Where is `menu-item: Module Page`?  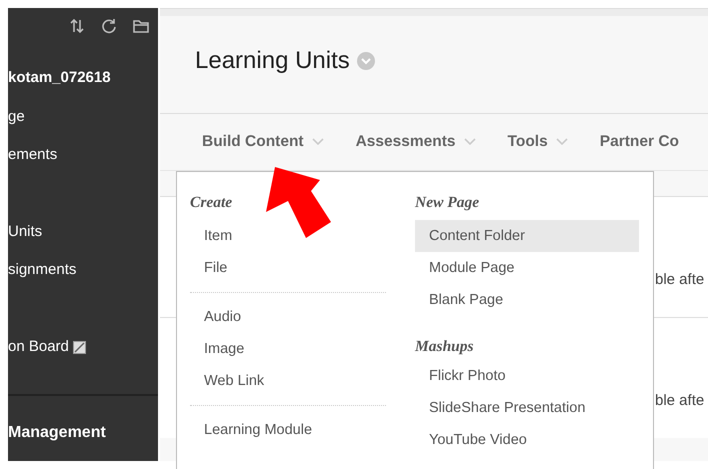
menu-item: Module Page is located at coordinates (527, 268).